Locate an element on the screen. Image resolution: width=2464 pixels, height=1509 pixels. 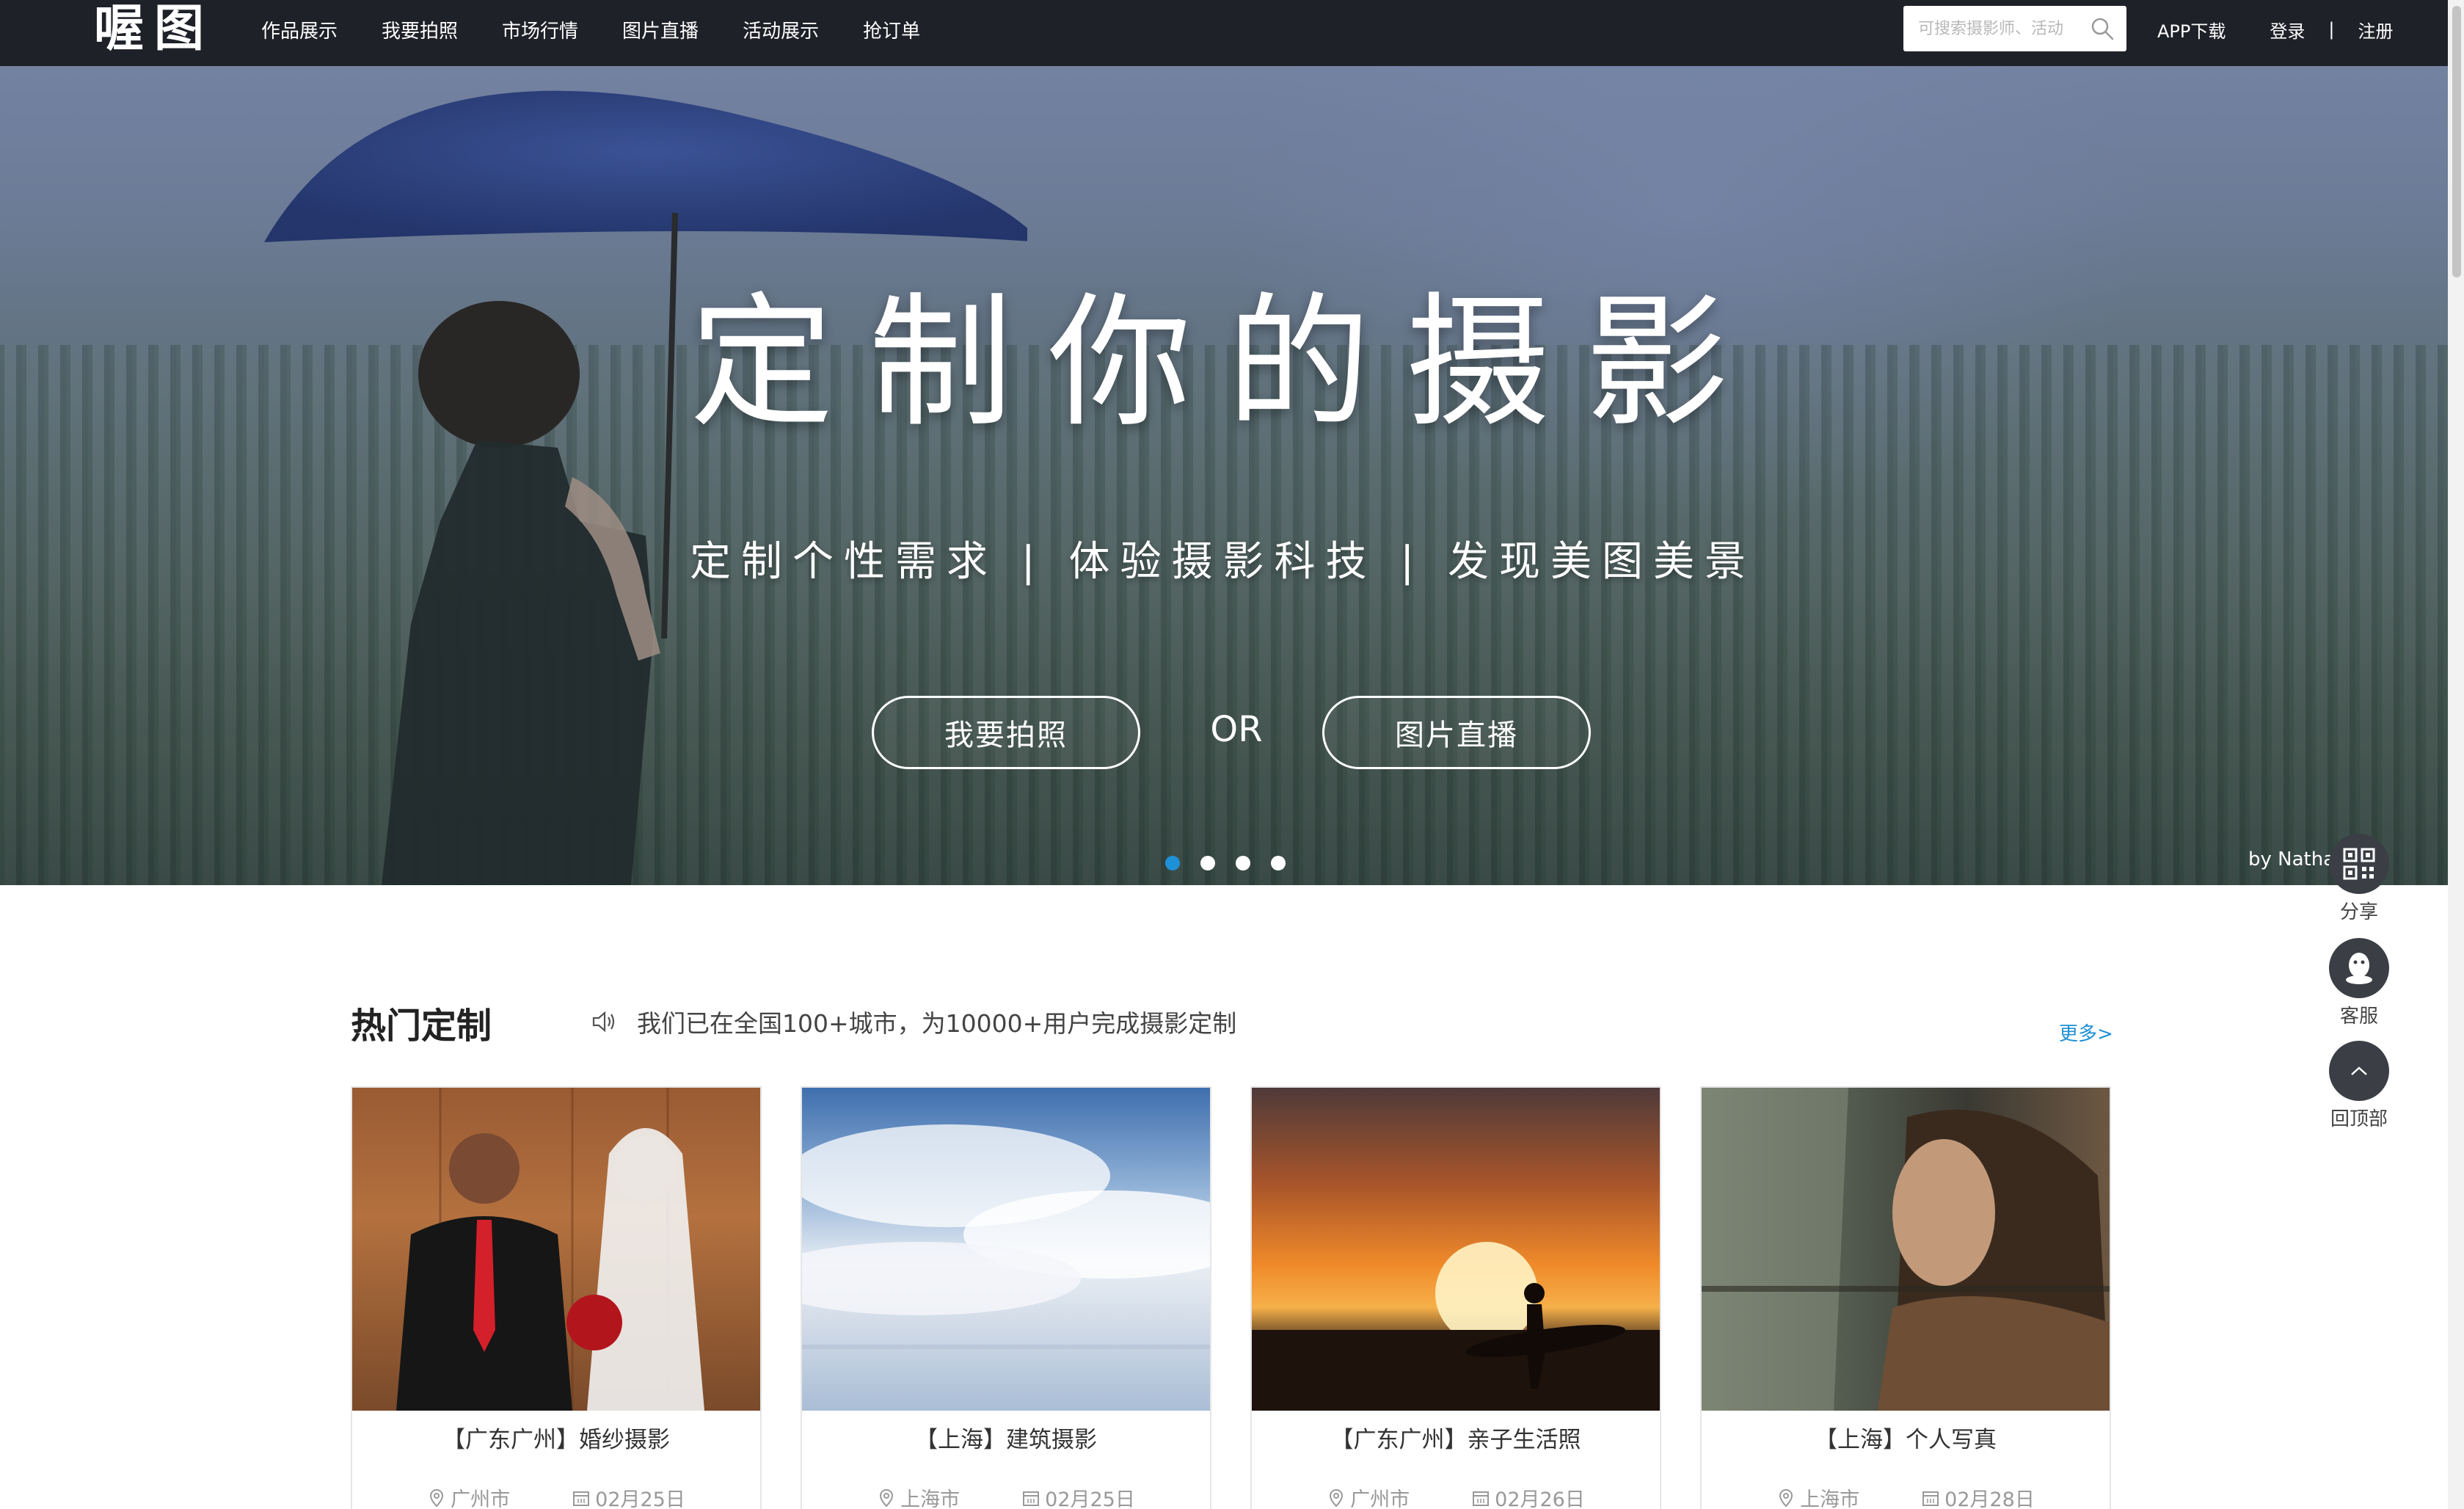
wedding-photo-image is located at coordinates (556, 1249).